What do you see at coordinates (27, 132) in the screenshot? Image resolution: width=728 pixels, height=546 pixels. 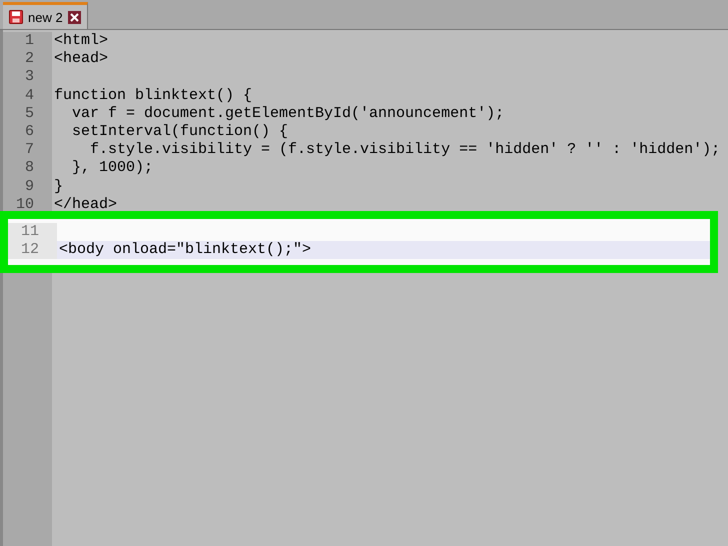 I see `line-number: 6` at bounding box center [27, 132].